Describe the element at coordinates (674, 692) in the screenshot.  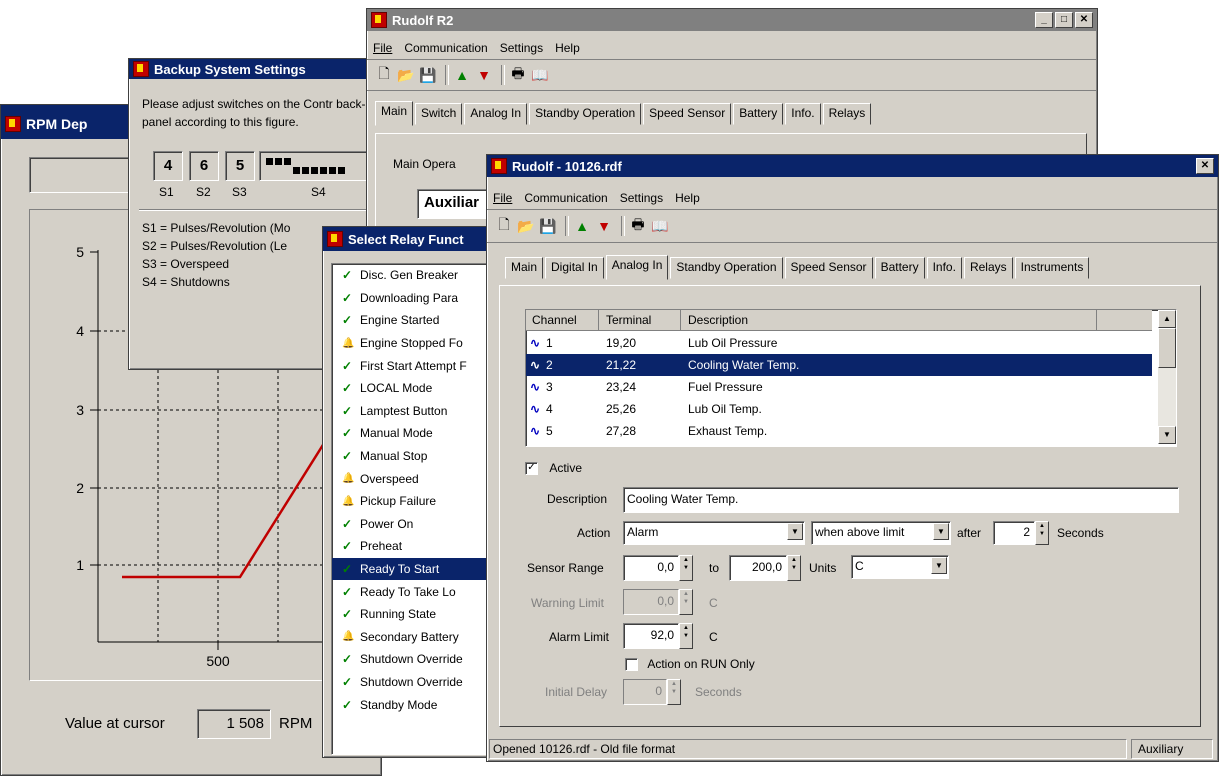
I see `initial-delay-spinner: ▲ ▼` at that location.